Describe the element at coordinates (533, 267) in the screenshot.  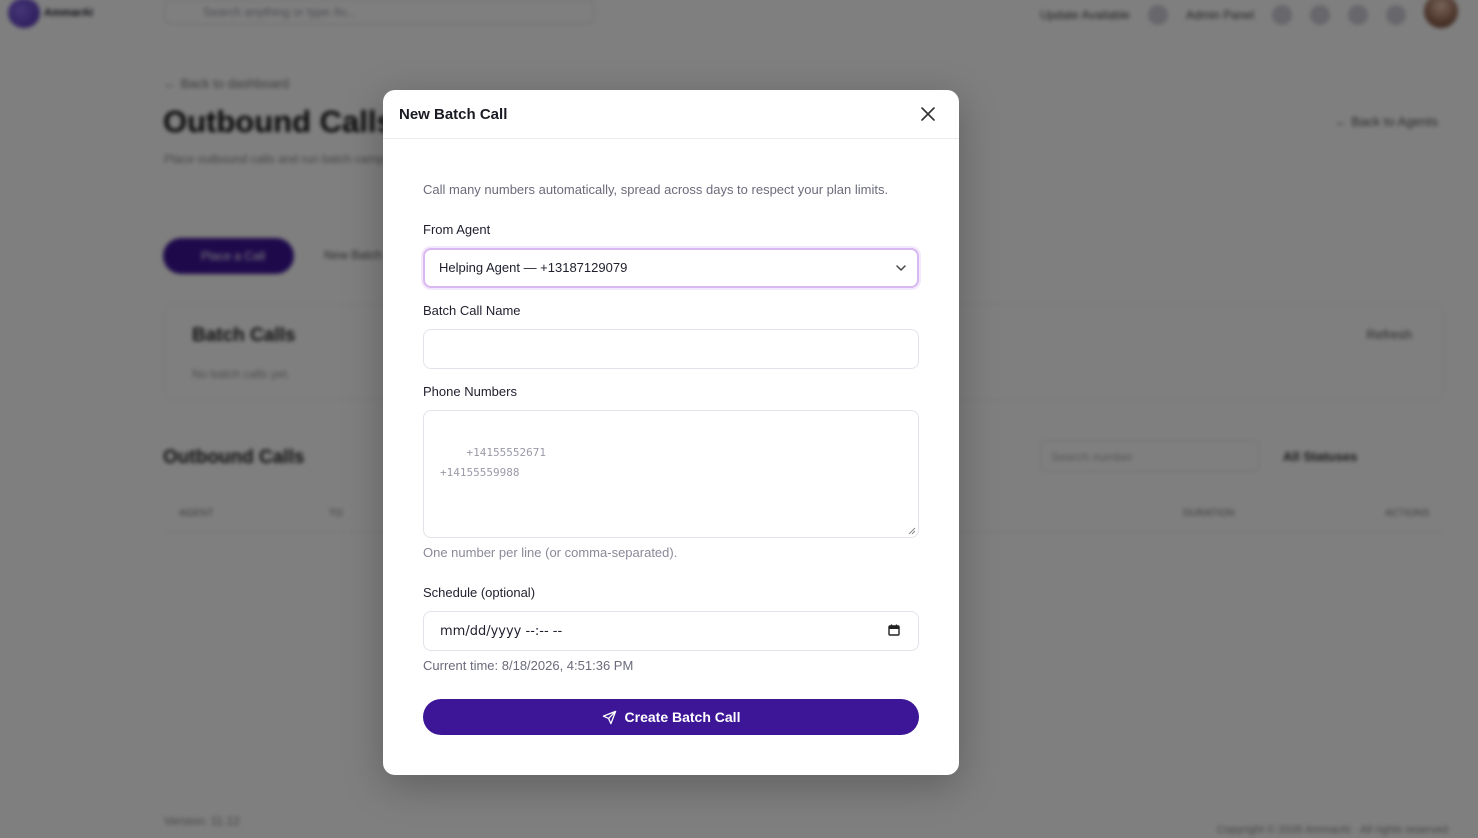
I see `from-agent-value: Helping Agent — +13187129079` at that location.